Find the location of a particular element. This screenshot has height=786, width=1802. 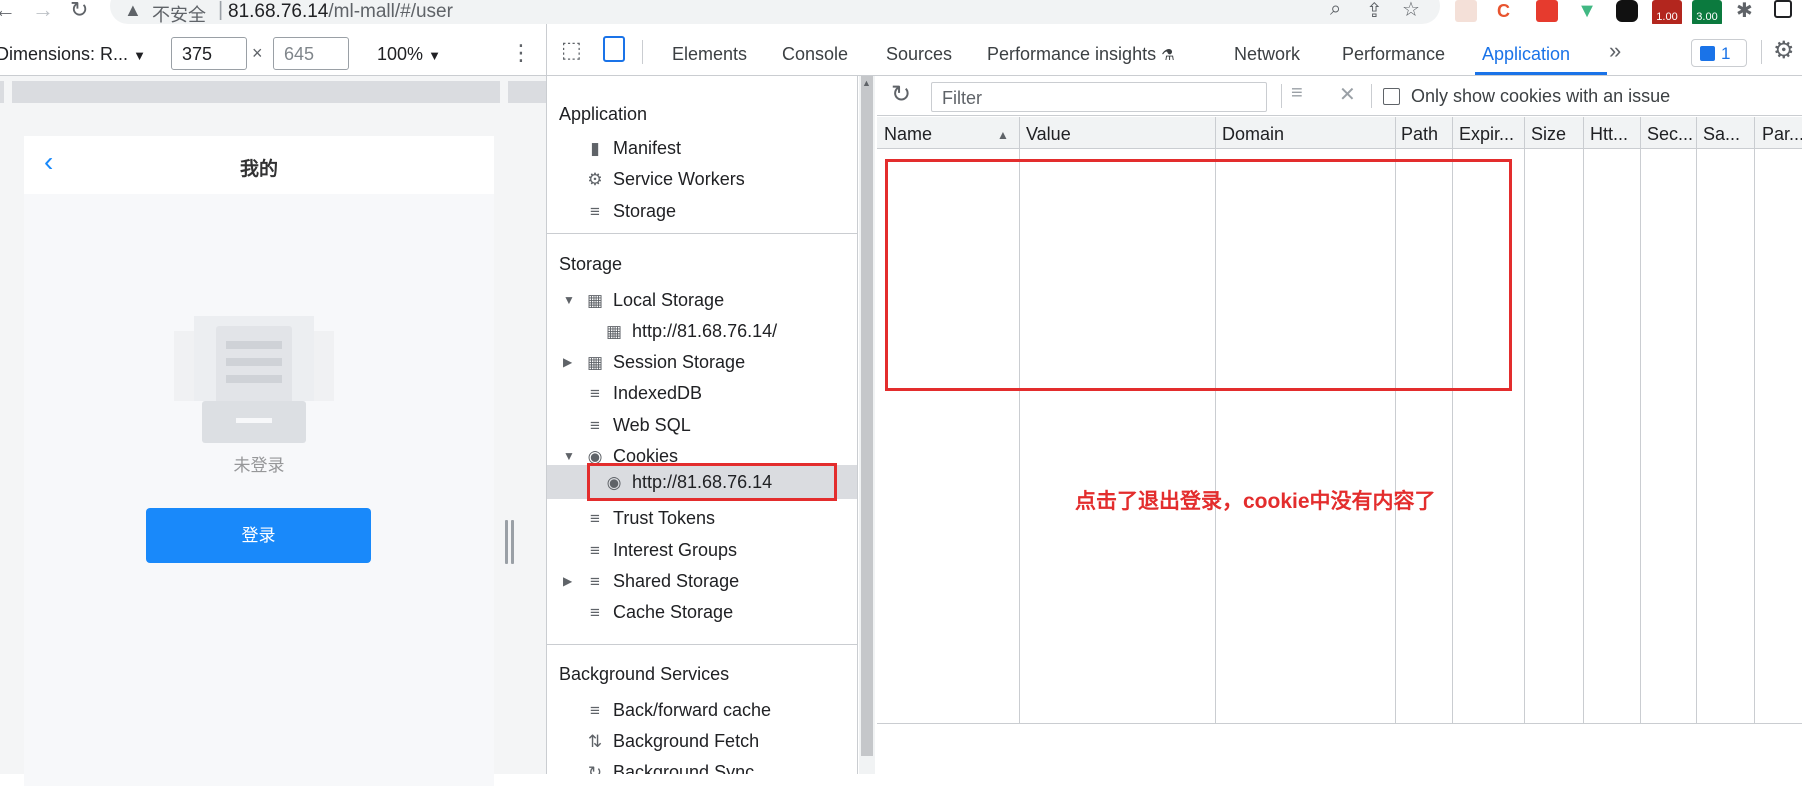

times-sign: × is located at coordinates (257, 53).